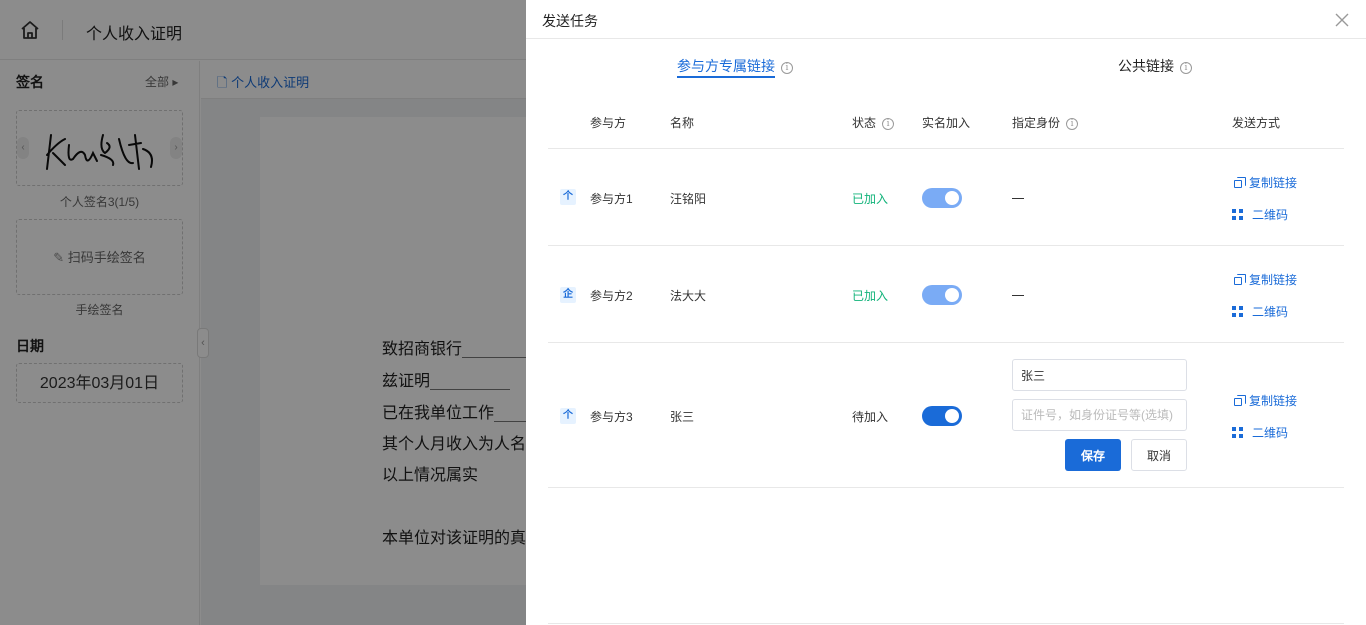 This screenshot has width=1366, height=625. I want to click on column-header-send: 发送方式, so click(1256, 123).